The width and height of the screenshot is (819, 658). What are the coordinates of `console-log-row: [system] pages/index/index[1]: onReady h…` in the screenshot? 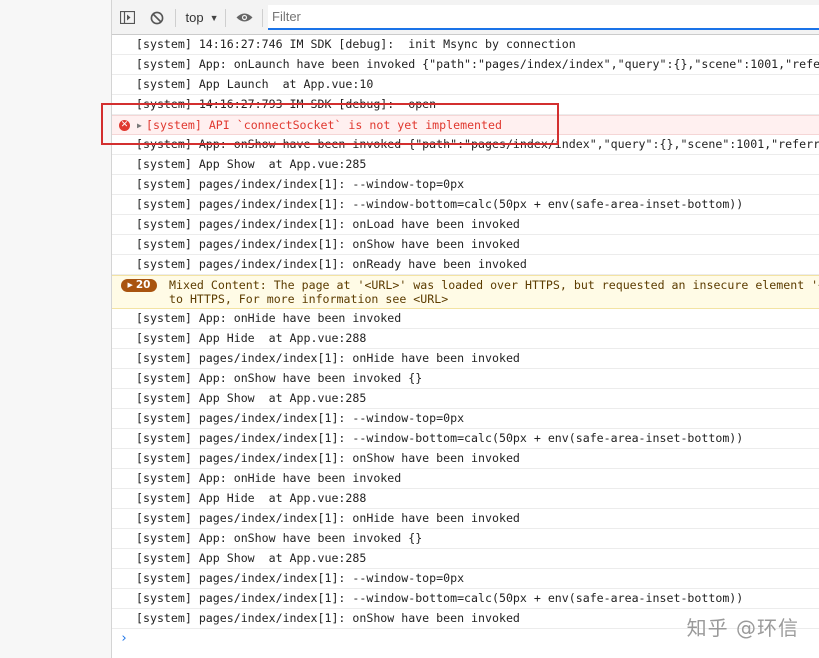 It's located at (465, 265).